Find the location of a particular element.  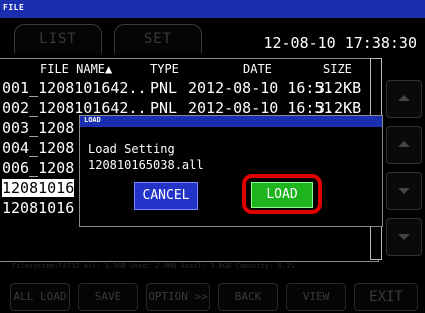

tab-list: LIST is located at coordinates (58, 38).